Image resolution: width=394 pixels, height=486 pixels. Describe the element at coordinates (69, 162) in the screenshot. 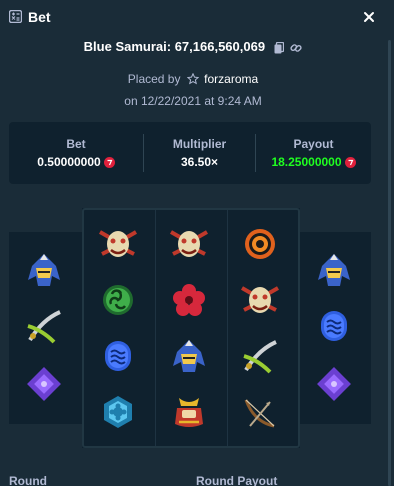

I see `stat-bet-value: 0.50000000` at that location.